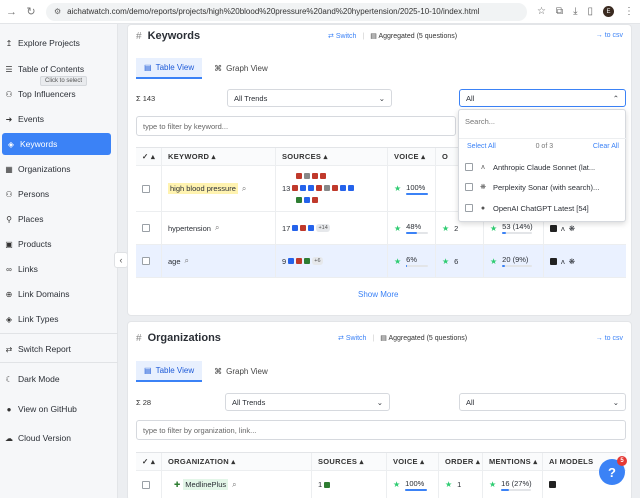 The height and width of the screenshot is (498, 640). I want to click on site-settings-icon: ⚙, so click(57, 11).